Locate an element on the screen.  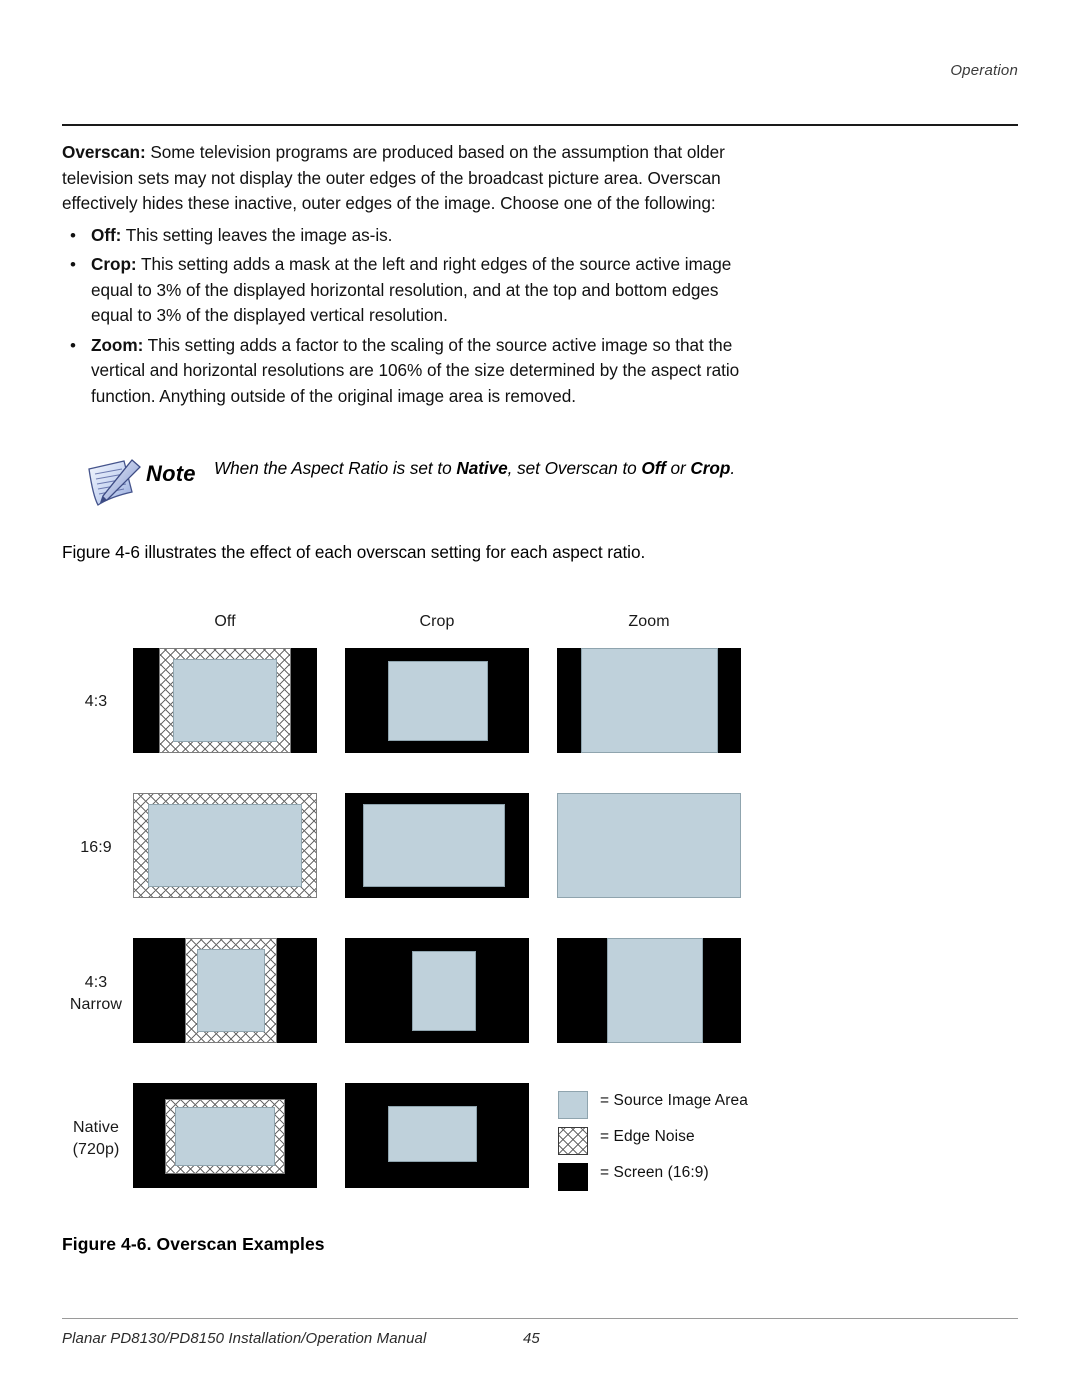
panel-4-3-off is located at coordinates (225, 700).